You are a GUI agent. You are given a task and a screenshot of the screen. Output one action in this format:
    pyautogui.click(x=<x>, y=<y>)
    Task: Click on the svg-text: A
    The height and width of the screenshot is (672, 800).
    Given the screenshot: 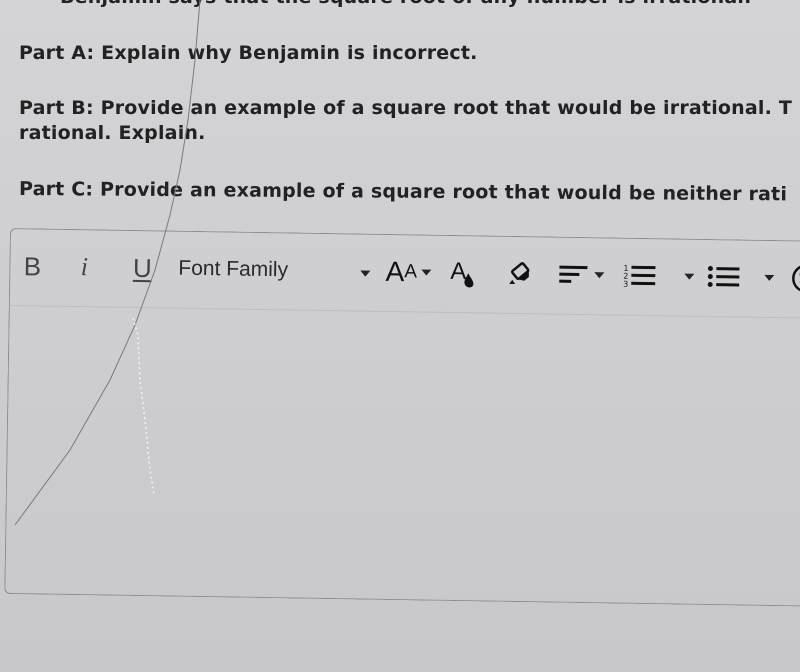 What is the action you would take?
    pyautogui.click(x=458, y=271)
    